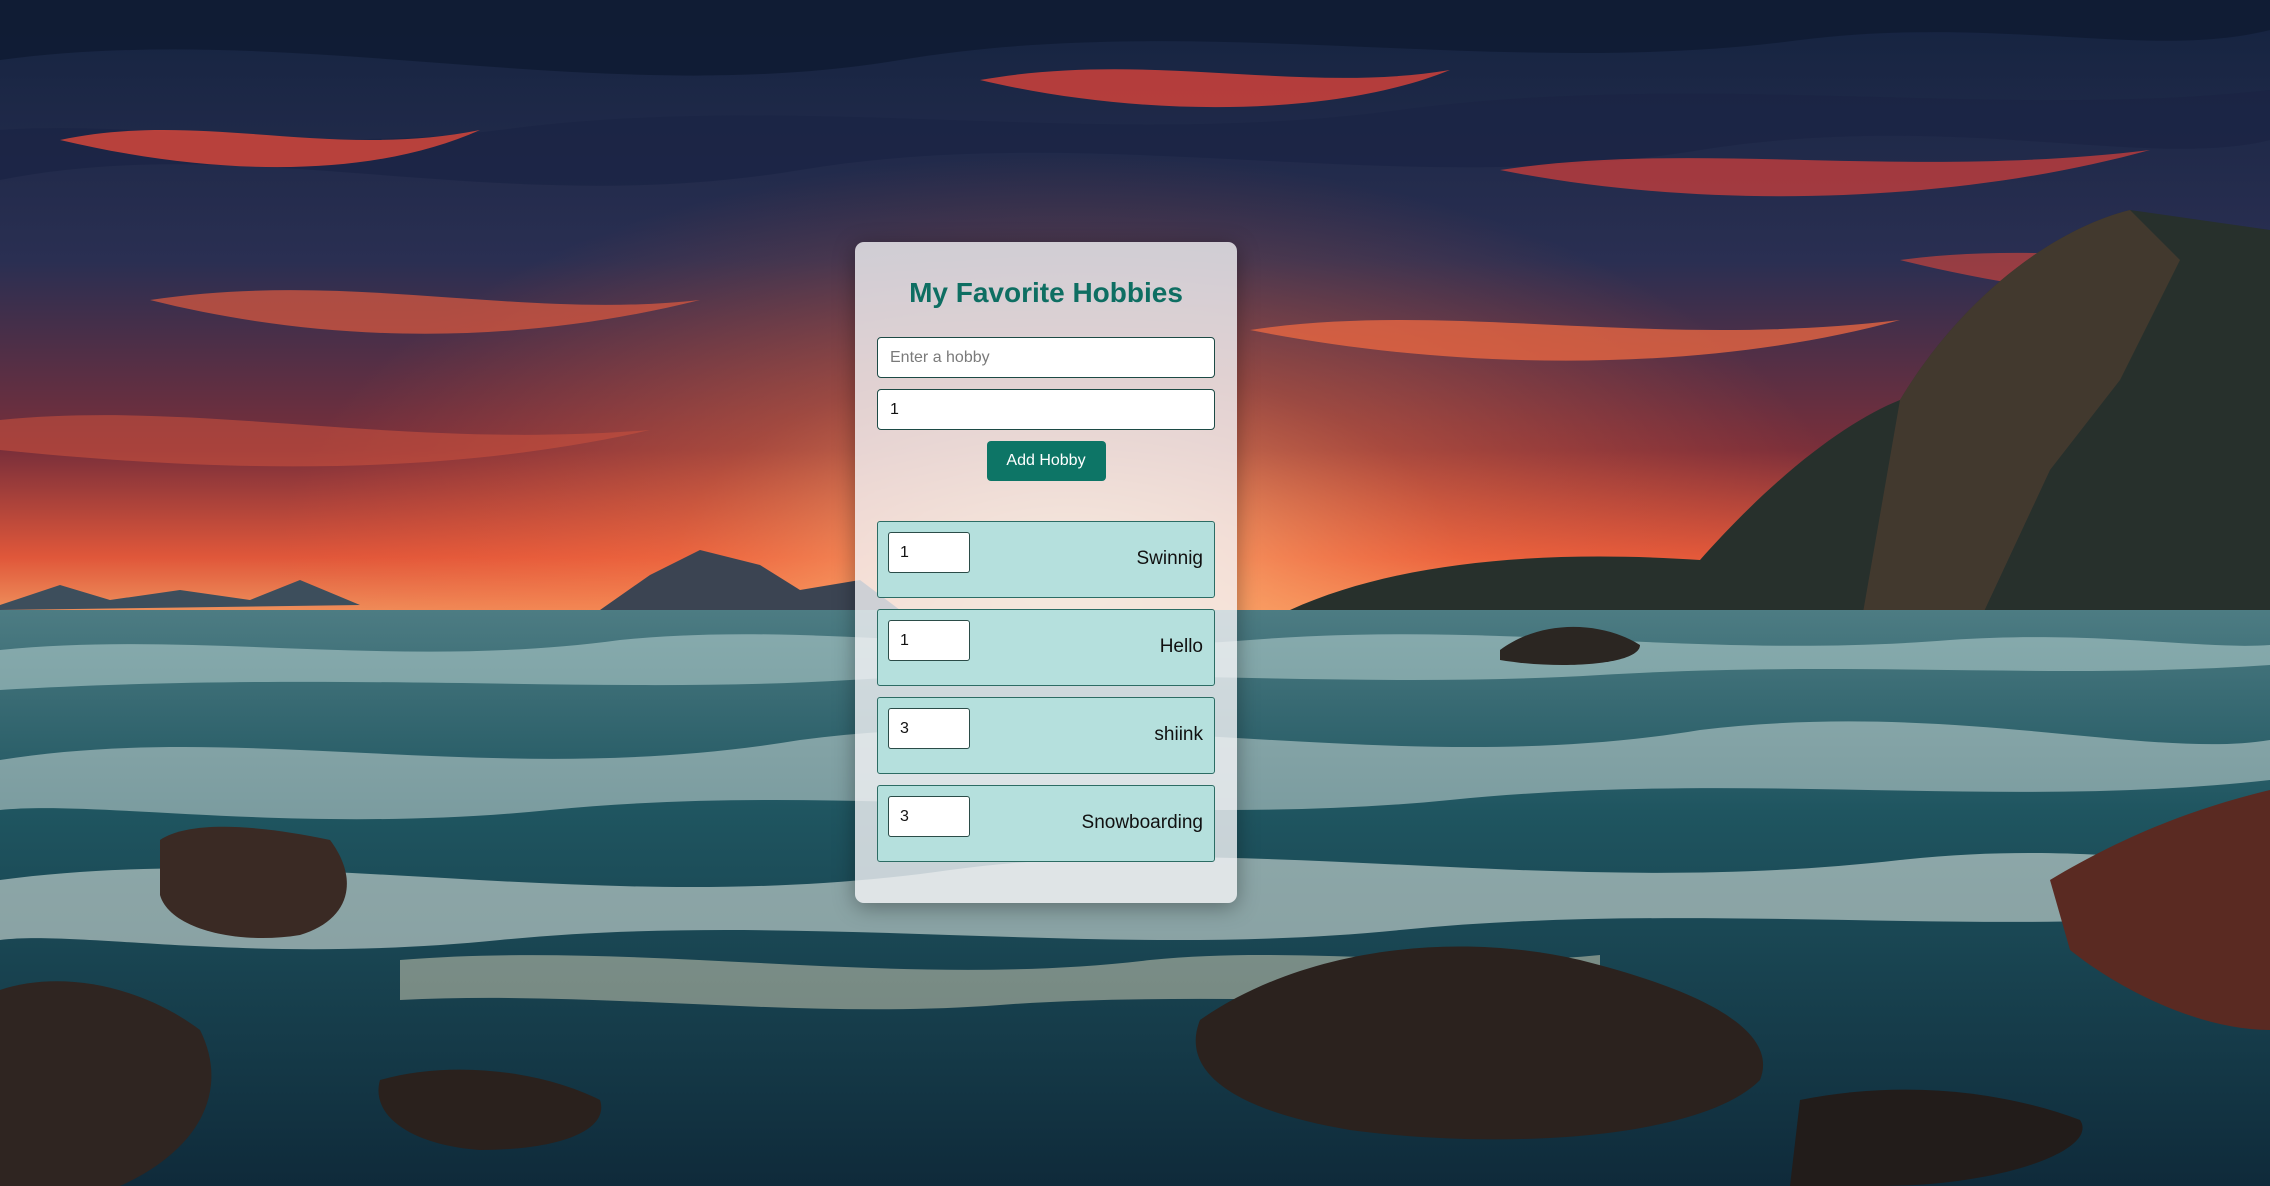 This screenshot has height=1186, width=2270. I want to click on list-item: Snowboarding, so click(1046, 823).